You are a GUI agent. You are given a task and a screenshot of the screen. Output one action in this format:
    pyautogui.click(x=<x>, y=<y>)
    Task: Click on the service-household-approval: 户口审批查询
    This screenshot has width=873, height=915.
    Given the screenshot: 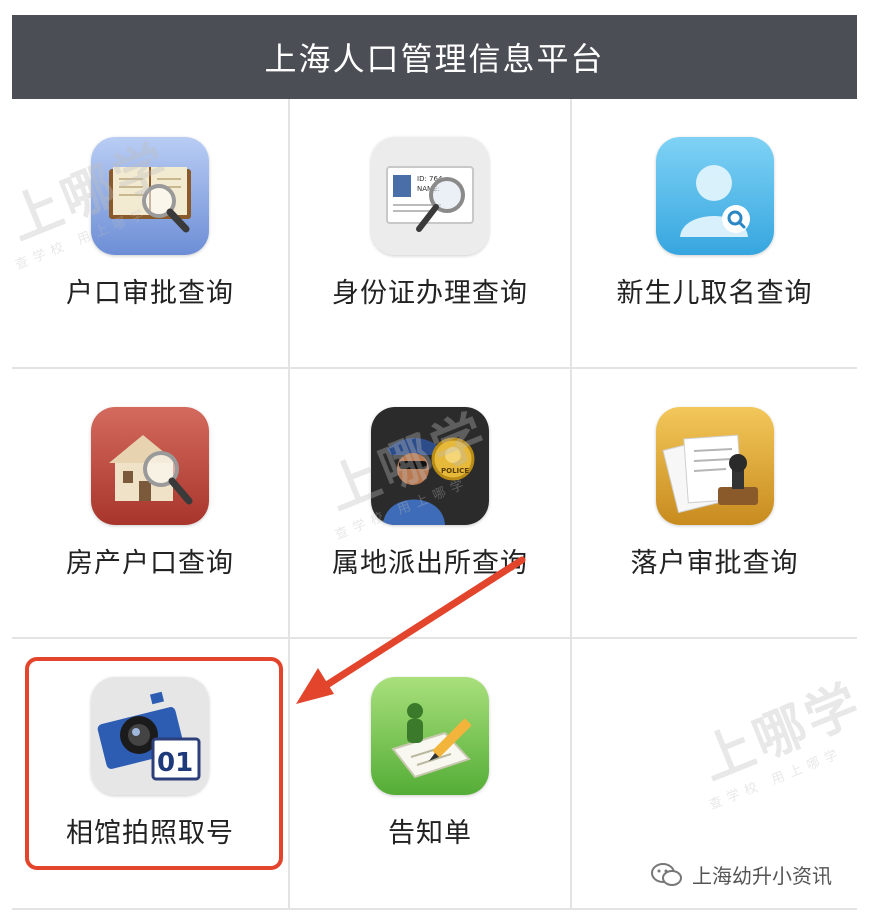 What is the action you would take?
    pyautogui.click(x=151, y=234)
    